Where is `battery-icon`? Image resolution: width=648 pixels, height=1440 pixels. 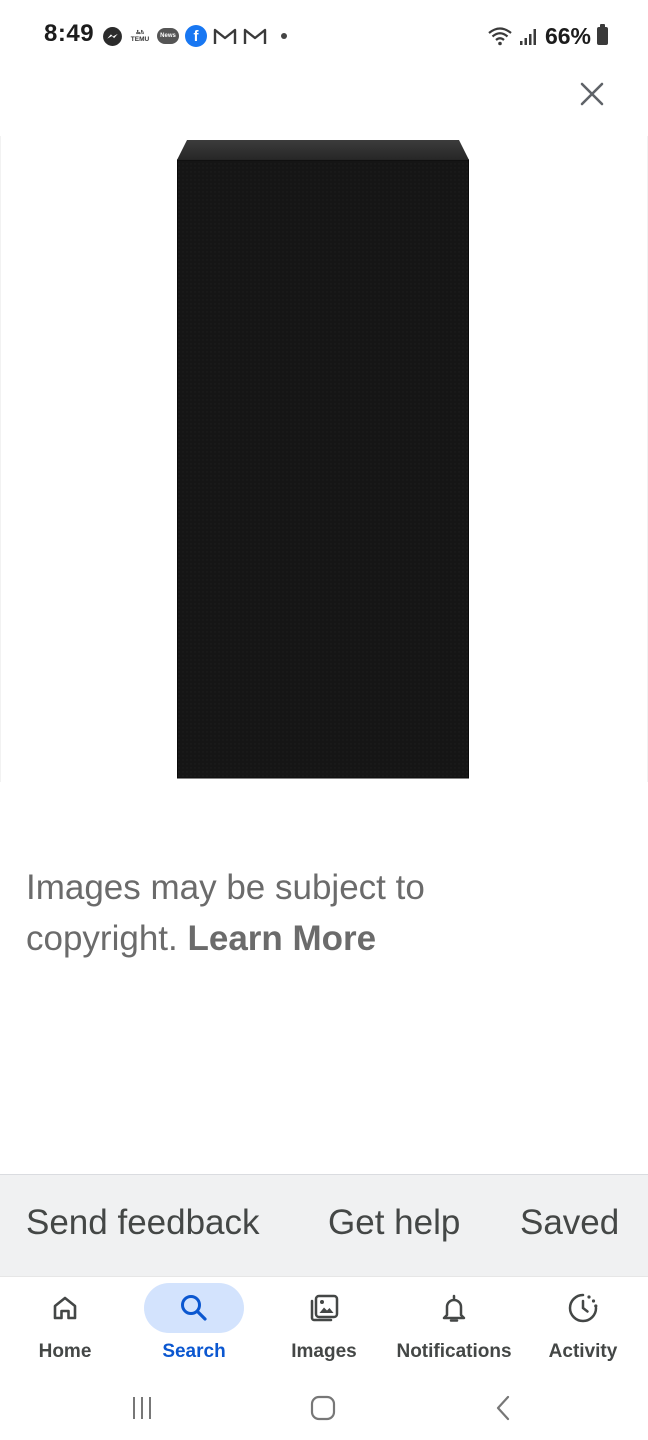
battery-icon is located at coordinates (602, 34).